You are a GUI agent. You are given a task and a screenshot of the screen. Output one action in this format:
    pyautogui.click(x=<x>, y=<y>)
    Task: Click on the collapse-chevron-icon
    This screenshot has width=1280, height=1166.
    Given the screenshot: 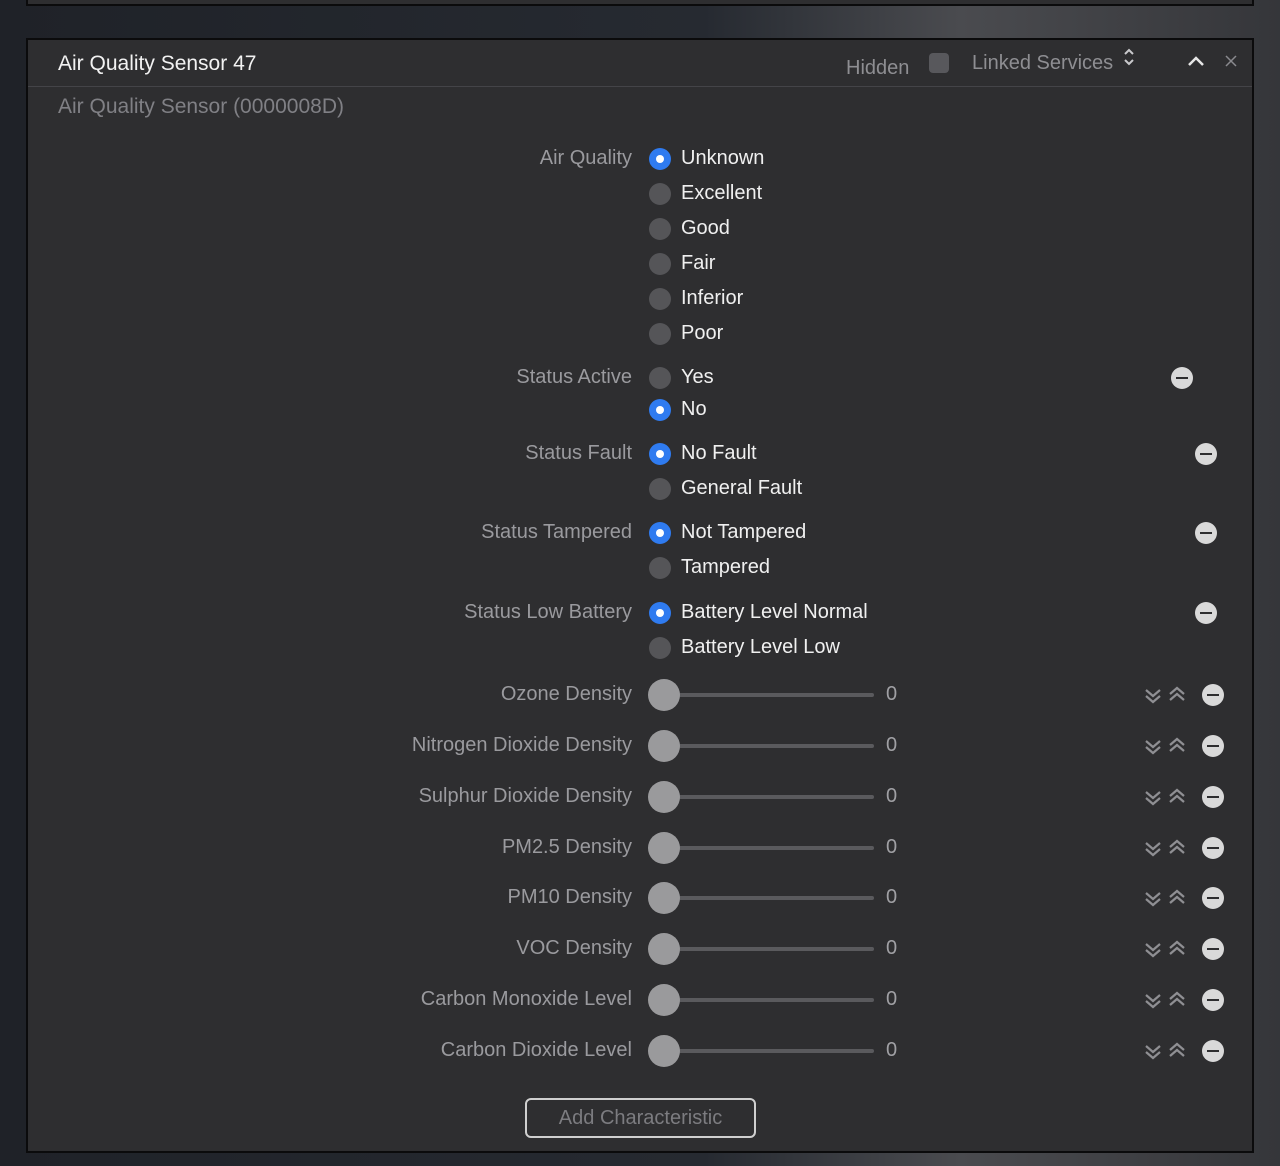 What is the action you would take?
    pyautogui.click(x=1196, y=61)
    